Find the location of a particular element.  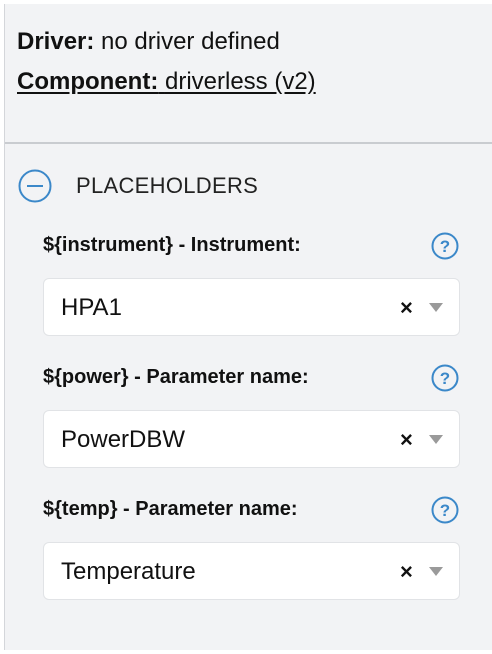

power-field-label: ${power} - Parameter name: is located at coordinates (176, 377).